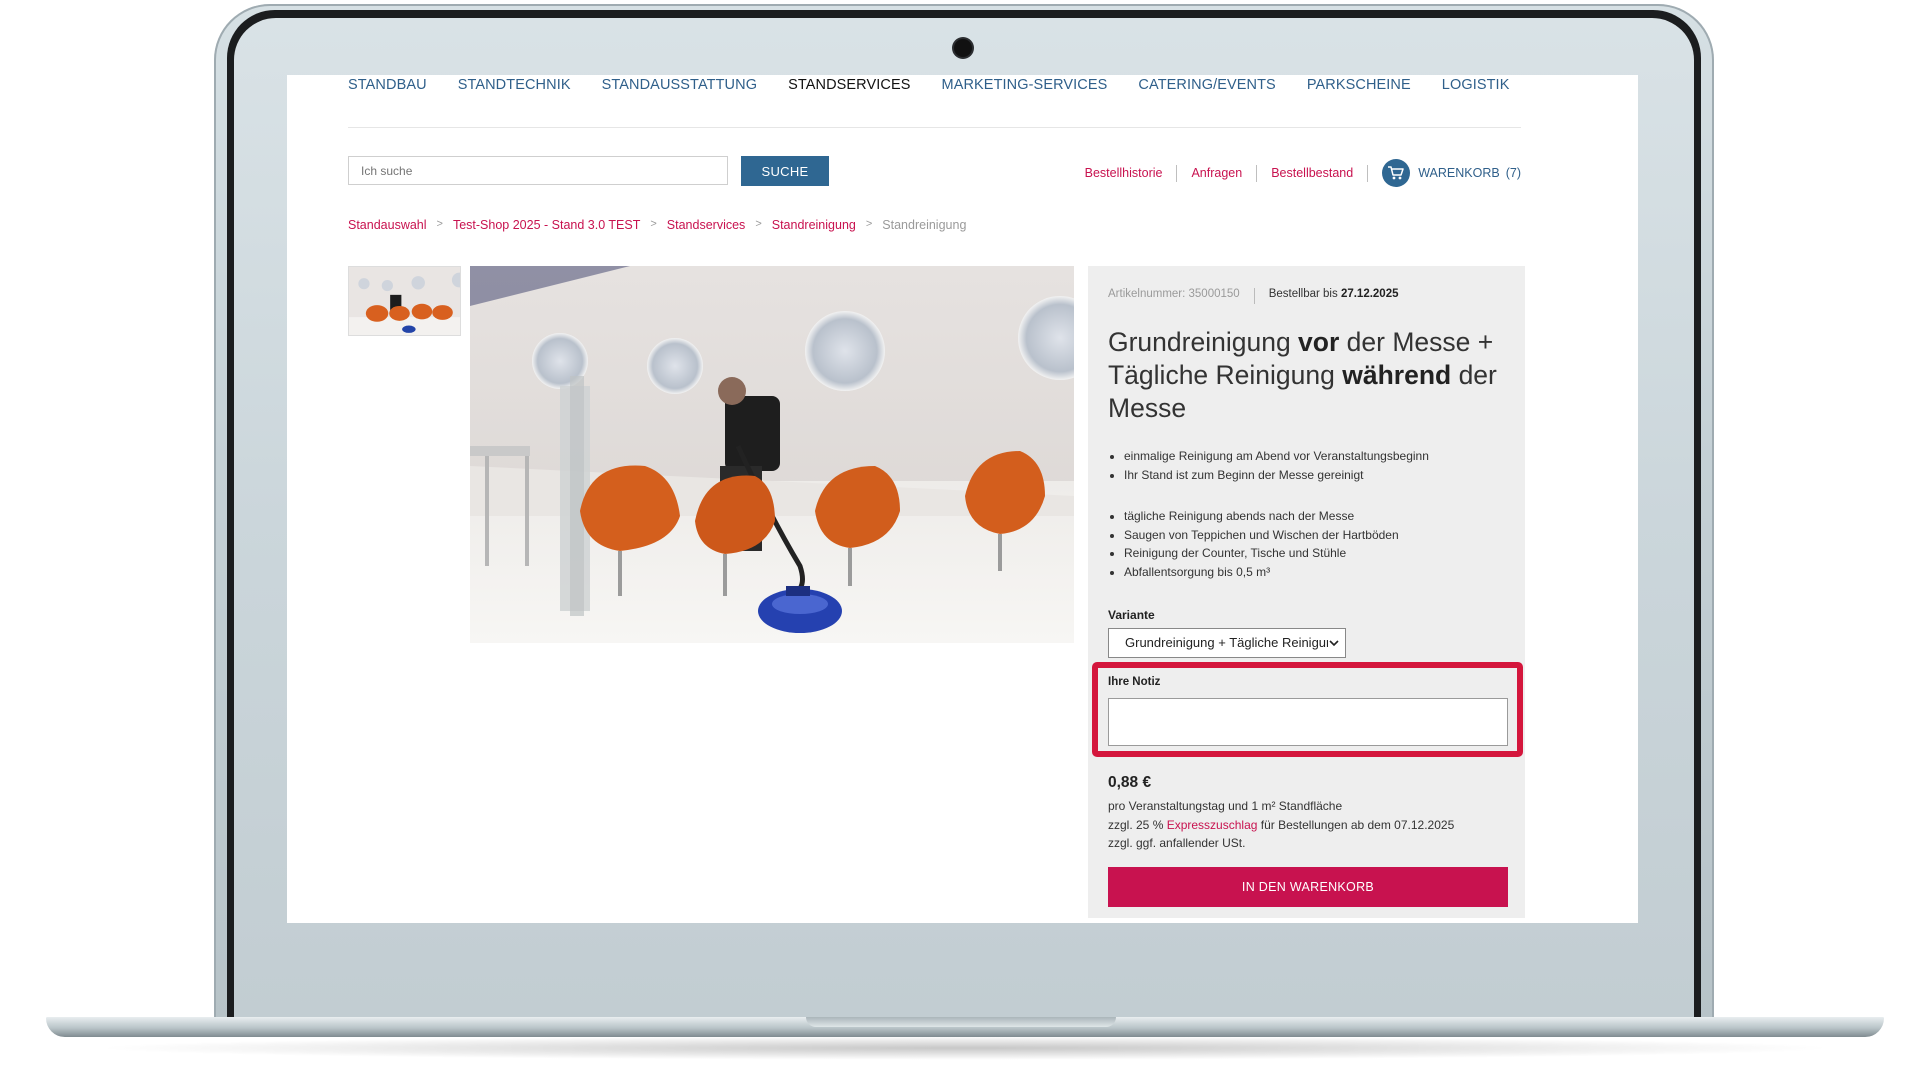  Describe the element at coordinates (1261, 572) in the screenshot. I see `list-item: Abfallentsorgung bis 0,5 m³` at that location.